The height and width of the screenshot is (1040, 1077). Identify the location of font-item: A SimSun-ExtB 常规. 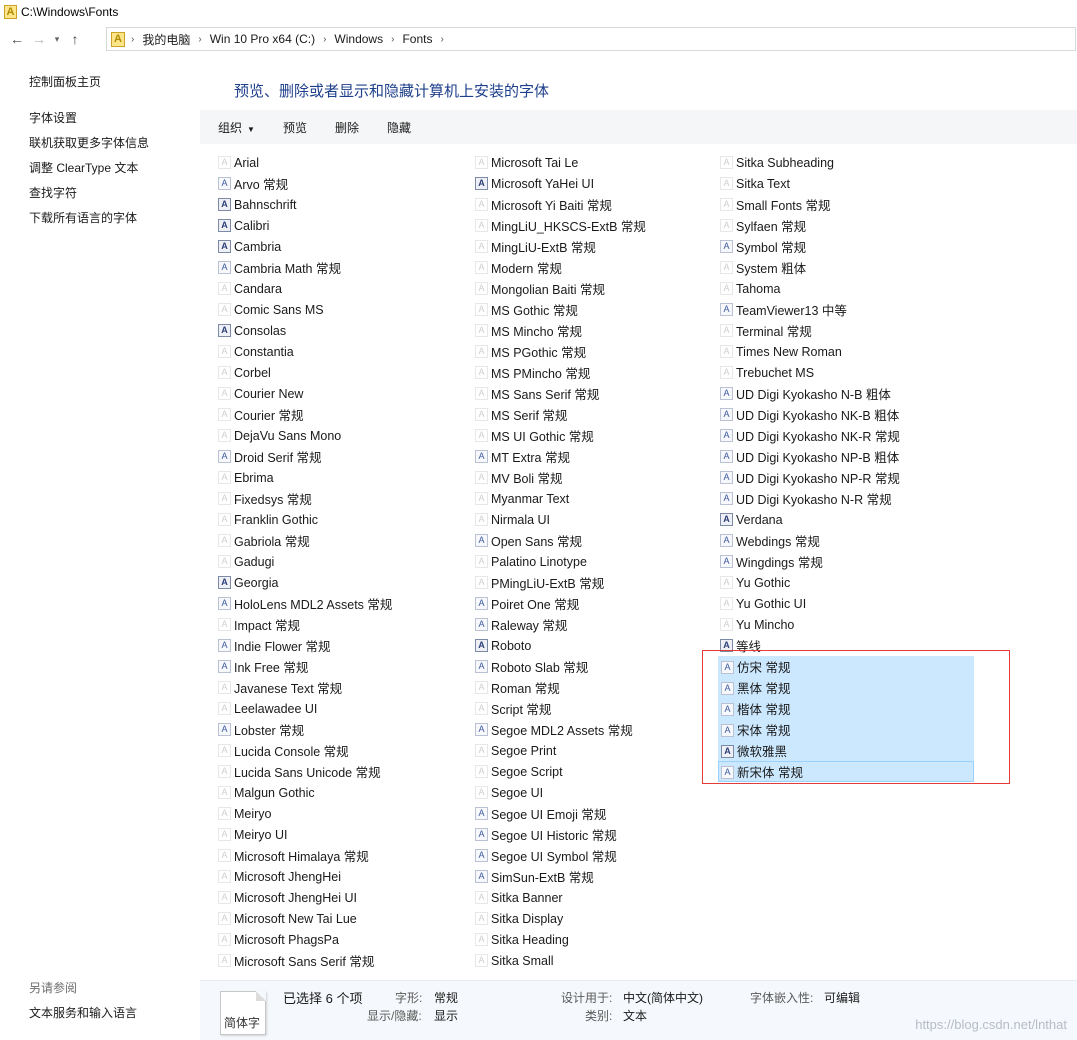
(593, 876).